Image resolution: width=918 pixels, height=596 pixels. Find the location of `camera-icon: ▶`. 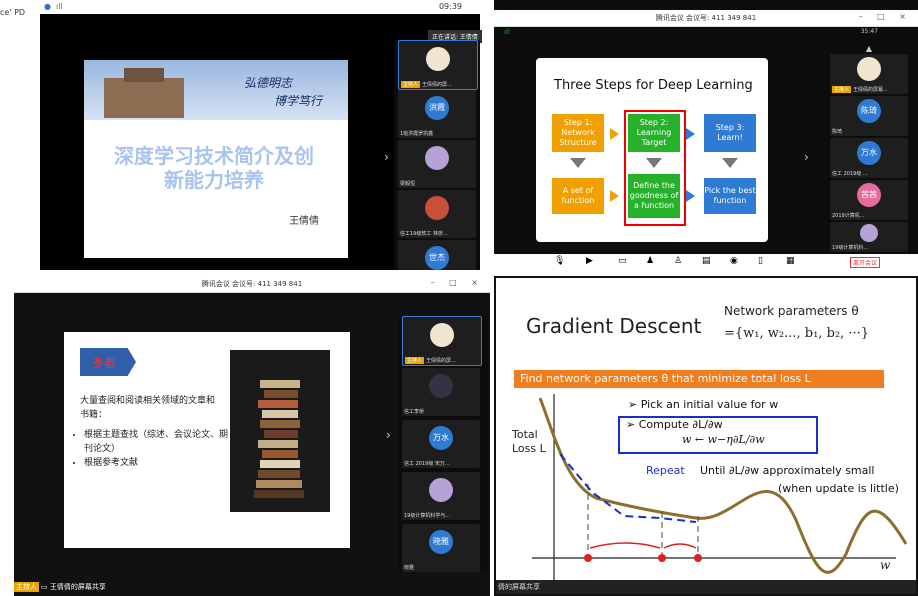

camera-icon: ▶ is located at coordinates (589, 261).